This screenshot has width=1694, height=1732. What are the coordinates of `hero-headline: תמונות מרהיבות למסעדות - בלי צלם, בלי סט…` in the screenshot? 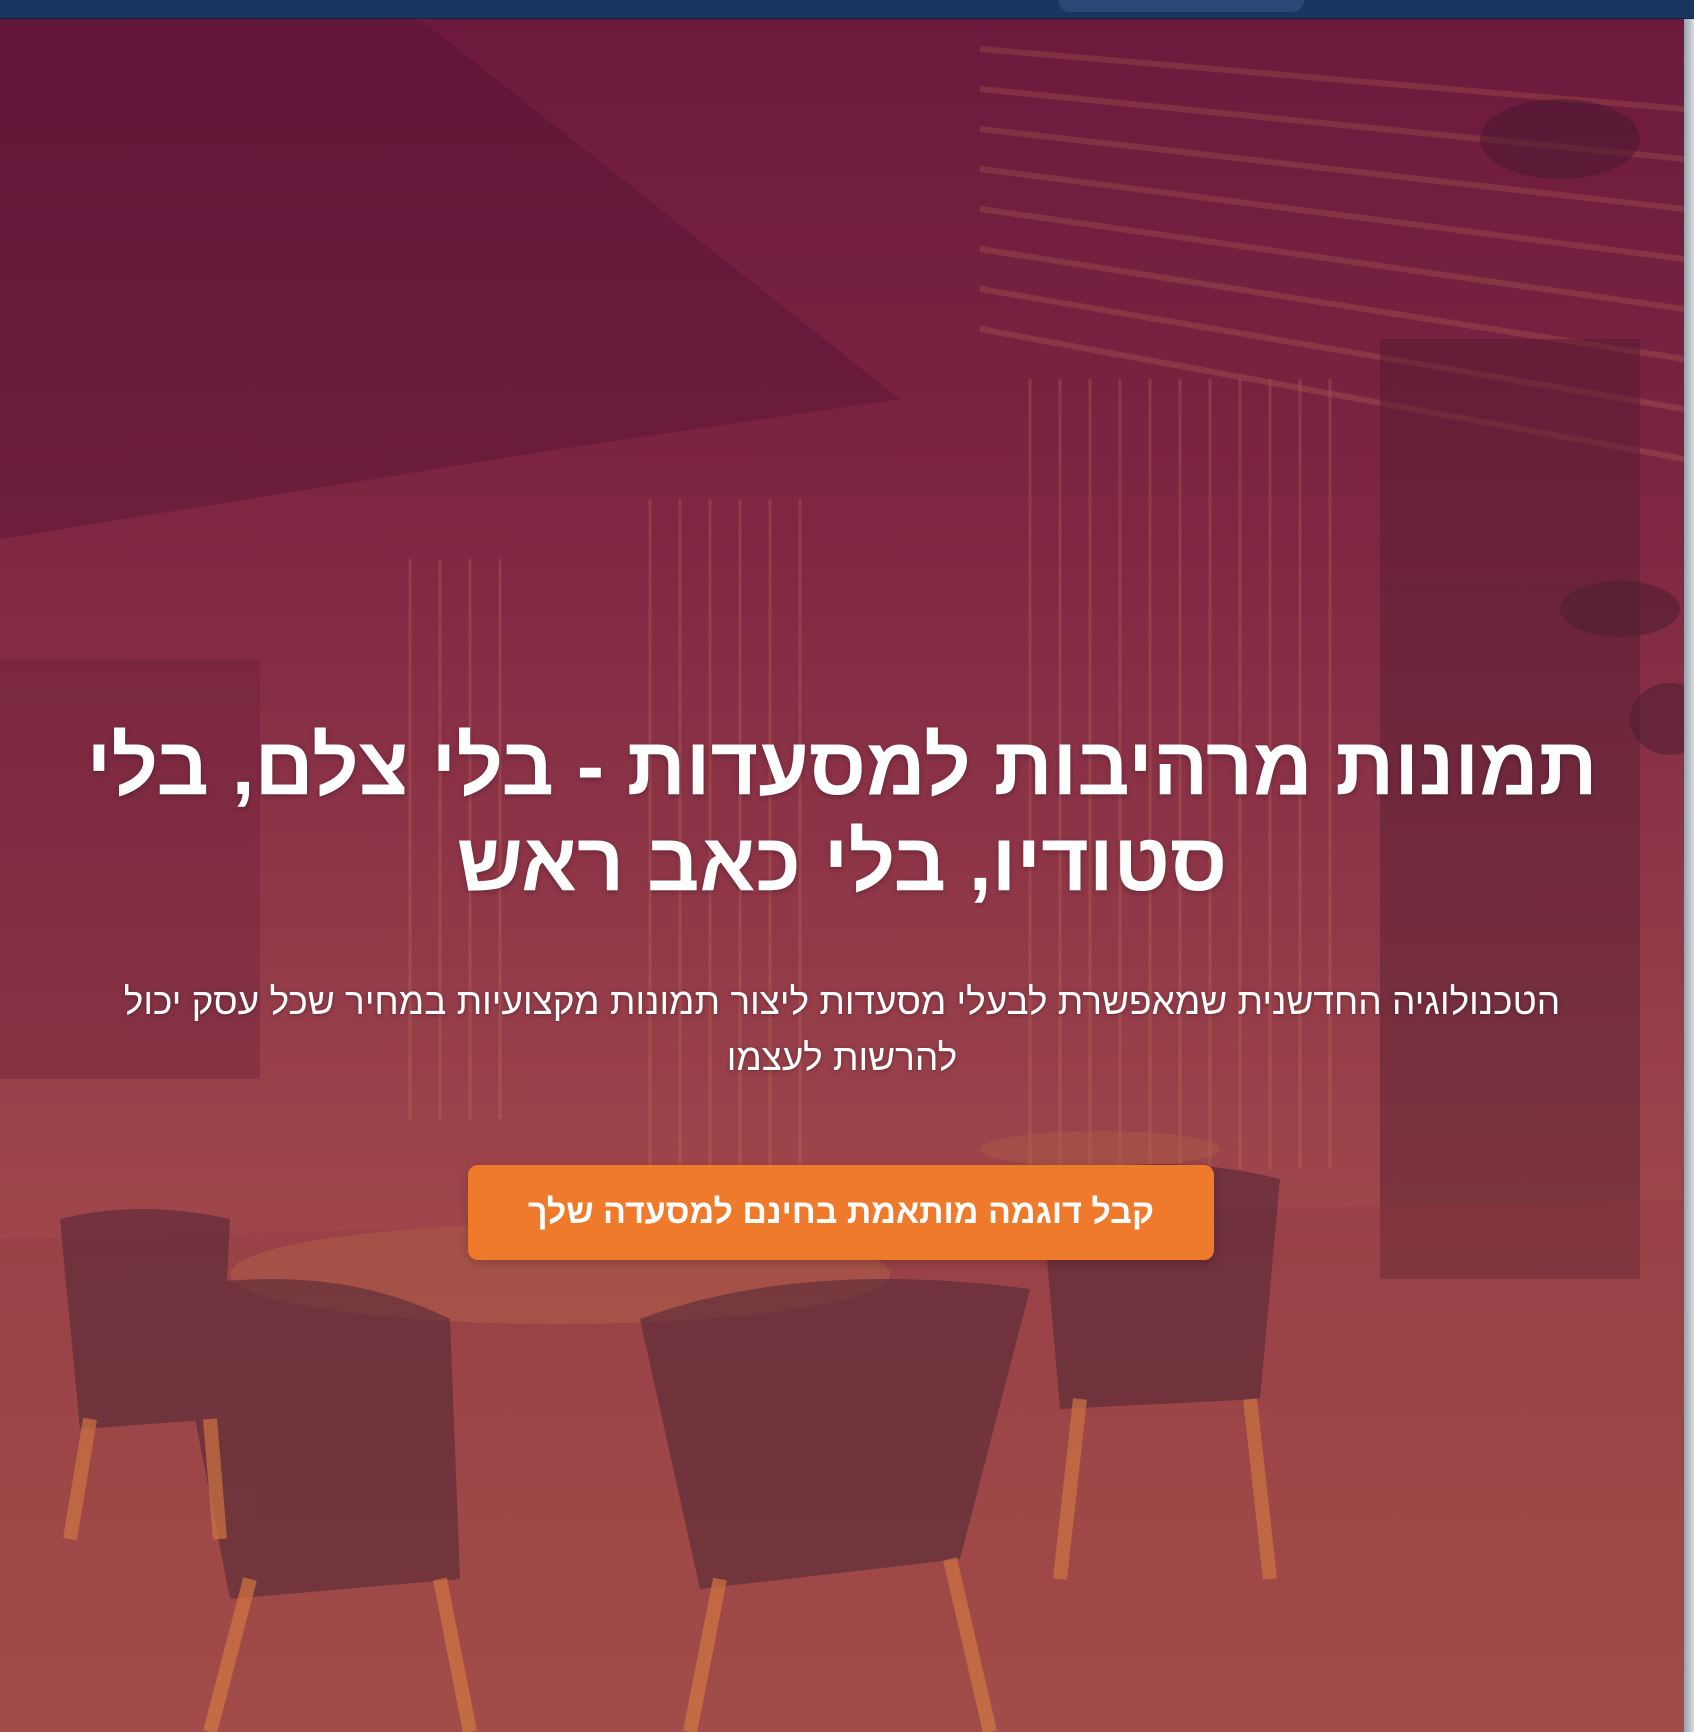 It's located at (842, 814).